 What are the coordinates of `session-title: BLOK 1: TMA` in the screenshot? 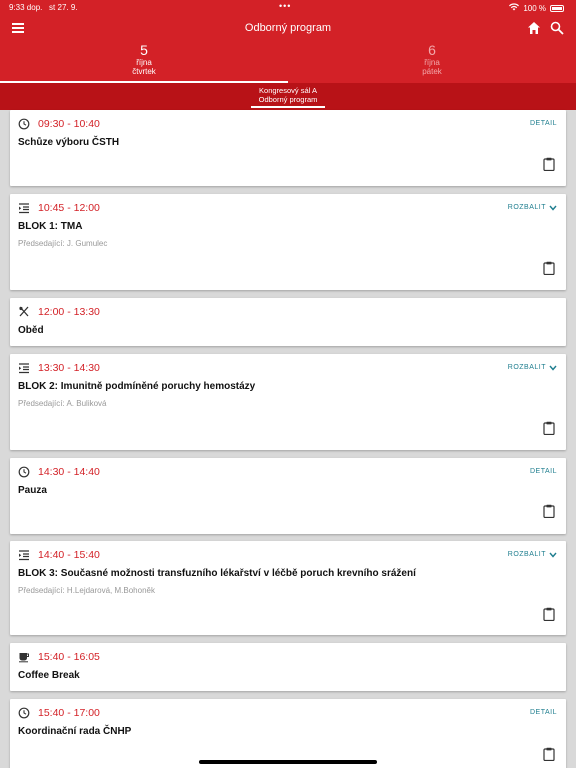 It's located at (50, 226).